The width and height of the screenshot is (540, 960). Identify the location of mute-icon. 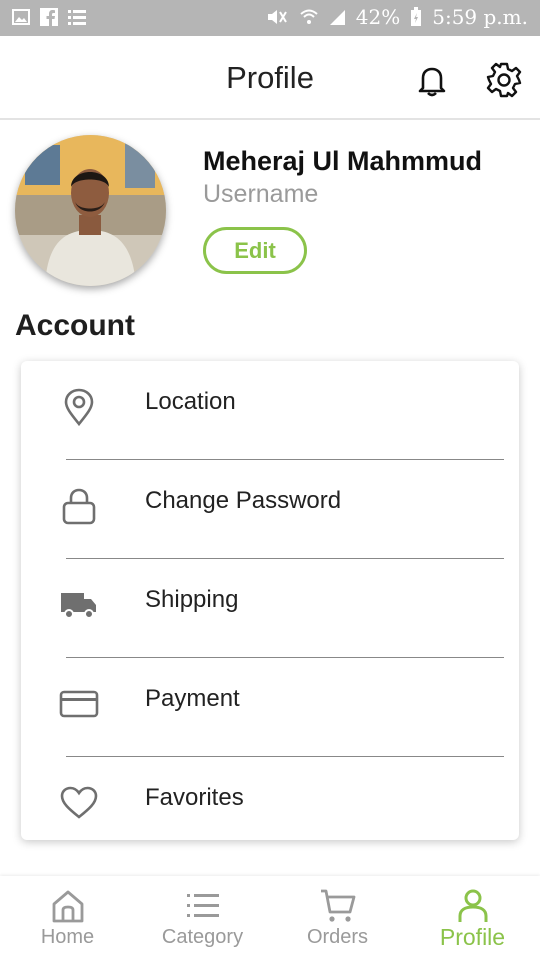
(277, 17).